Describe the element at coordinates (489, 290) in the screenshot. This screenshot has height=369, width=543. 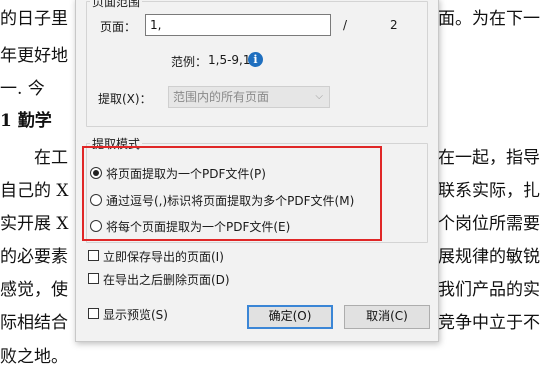
I see `doc-line-right: 我们产品的实` at that location.